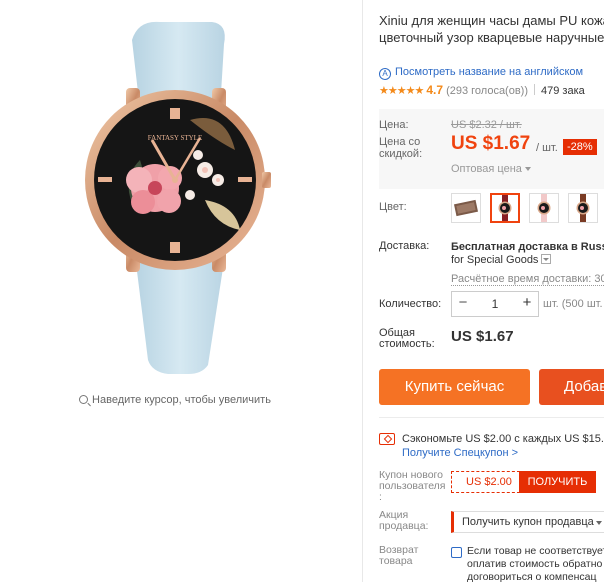 This screenshot has height=582, width=604. What do you see at coordinates (486, 169) in the screenshot?
I see `wholesale-label: Оптовая цена` at bounding box center [486, 169].